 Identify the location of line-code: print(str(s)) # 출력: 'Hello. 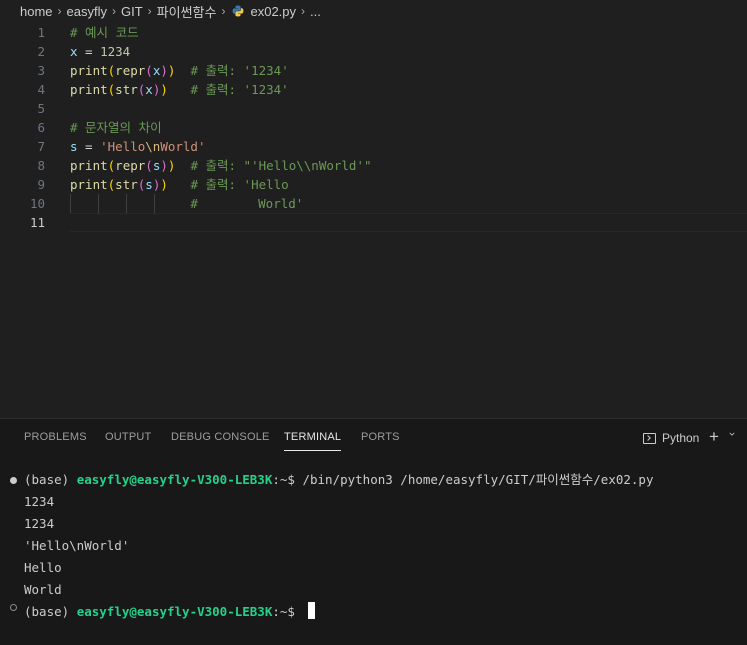
(179, 184).